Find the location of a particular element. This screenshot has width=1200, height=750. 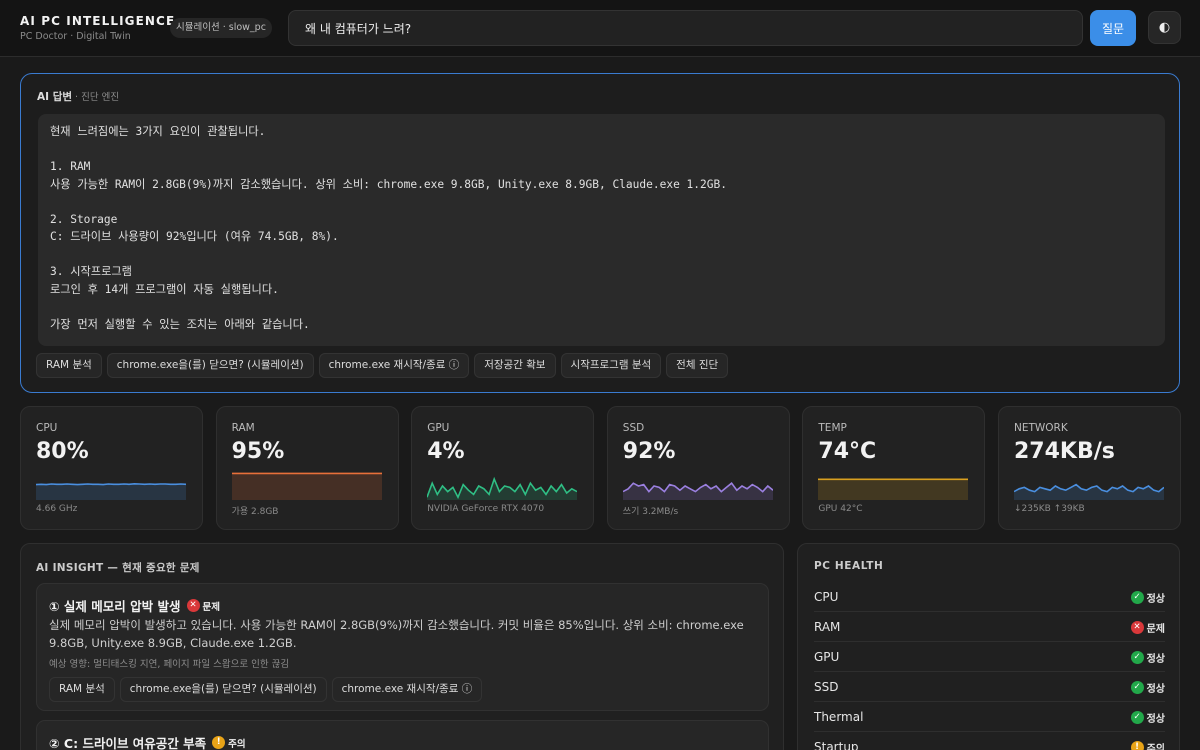

health-row-startup: Startup! 주의 is located at coordinates (989, 741).